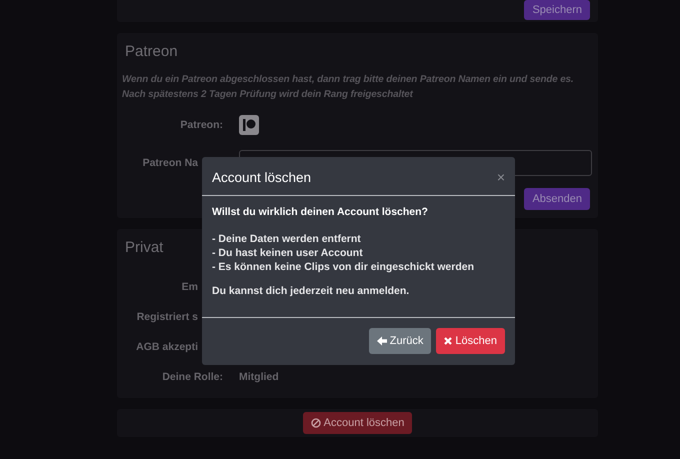  I want to click on list-item: - Es können keine Clips von dir eingeschickt werden, so click(343, 267).